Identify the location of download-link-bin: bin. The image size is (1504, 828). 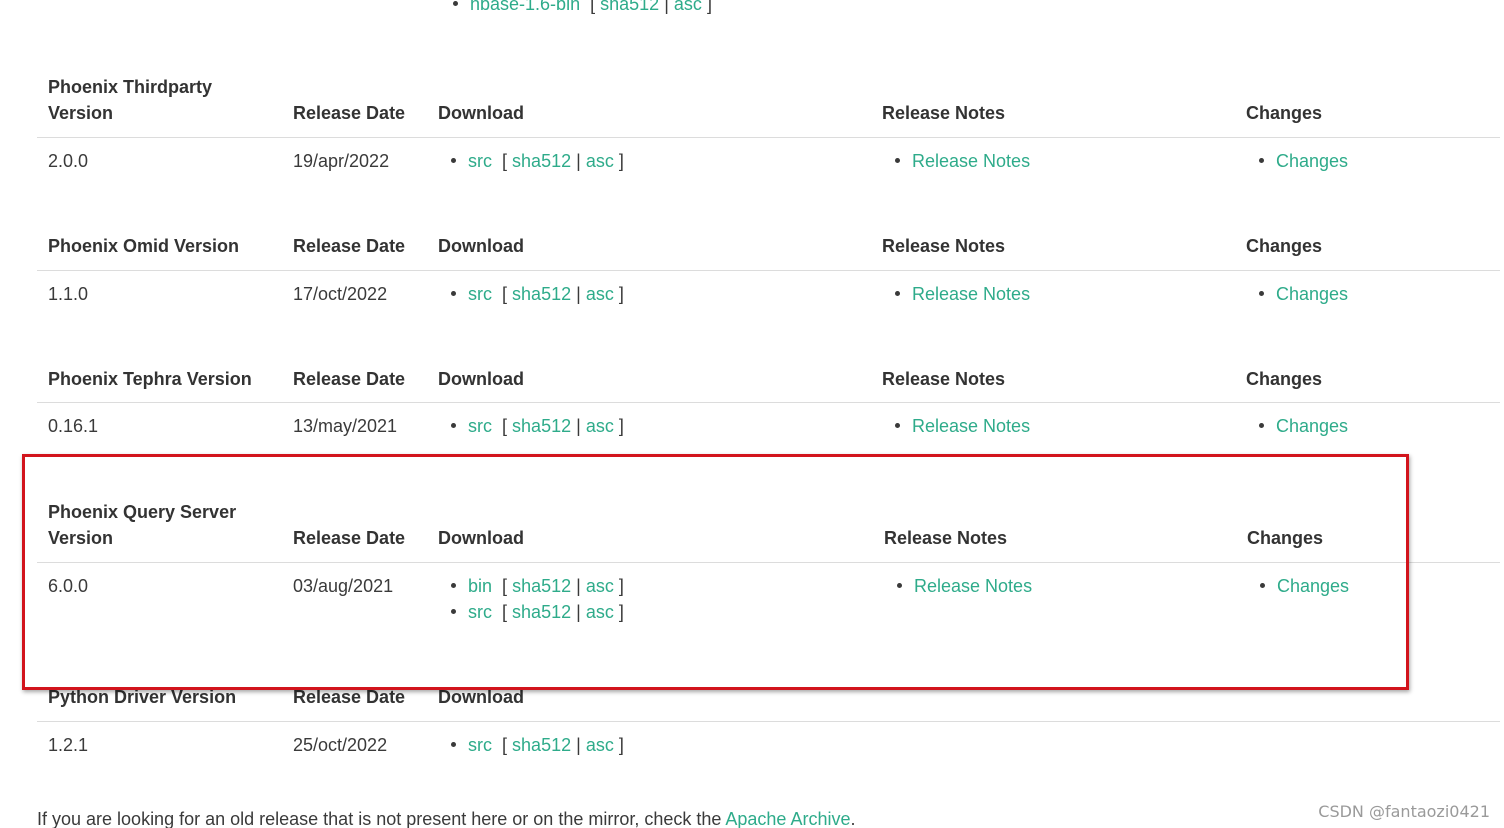
(480, 586).